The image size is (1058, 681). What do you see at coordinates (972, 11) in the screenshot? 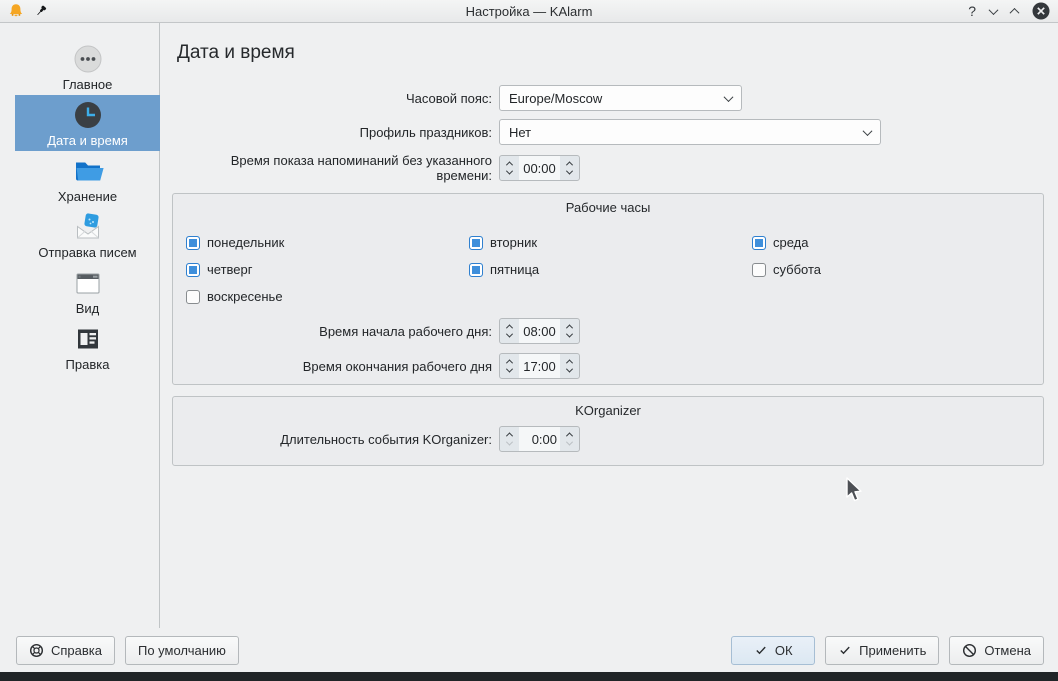
I see `help-titlebar-button: ?` at bounding box center [972, 11].